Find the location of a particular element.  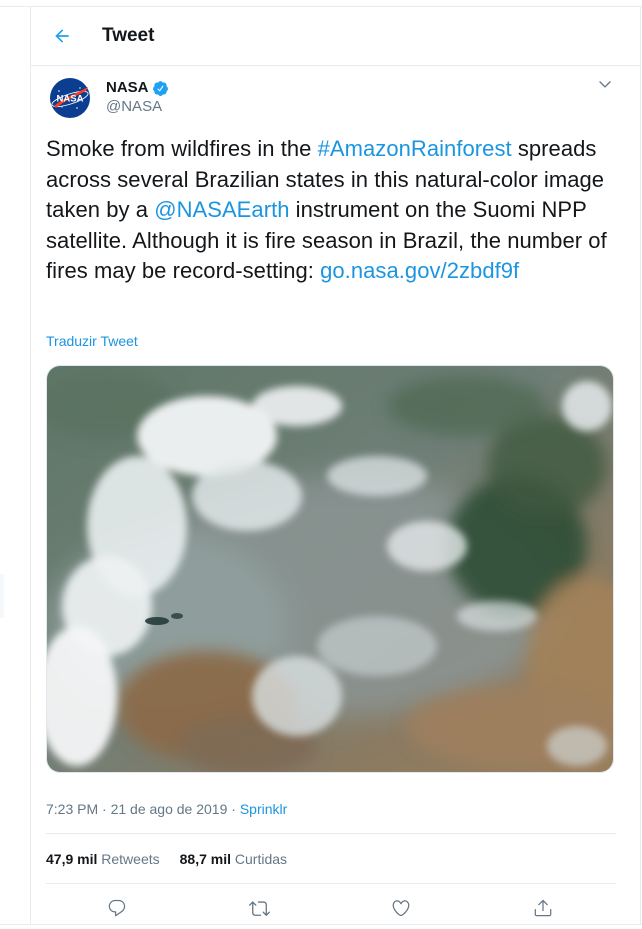

nasa-logo-icon: NASA is located at coordinates (70, 98).